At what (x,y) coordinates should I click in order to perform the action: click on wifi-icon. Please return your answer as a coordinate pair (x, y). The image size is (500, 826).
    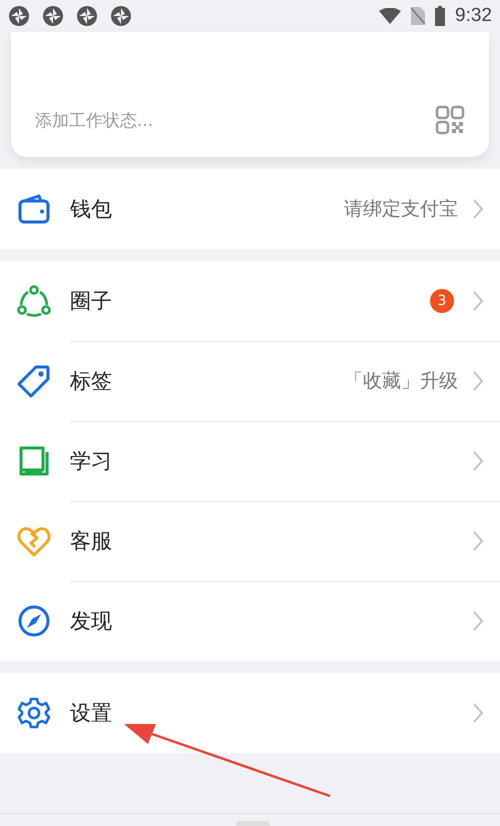
    Looking at the image, I should click on (390, 16).